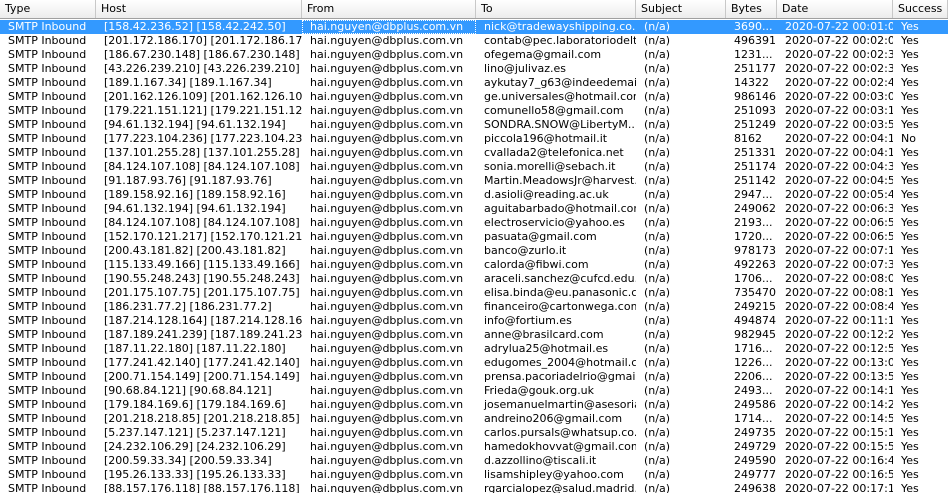  What do you see at coordinates (554, 110) in the screenshot?
I see `cell-to: comunello58@gmail.com` at bounding box center [554, 110].